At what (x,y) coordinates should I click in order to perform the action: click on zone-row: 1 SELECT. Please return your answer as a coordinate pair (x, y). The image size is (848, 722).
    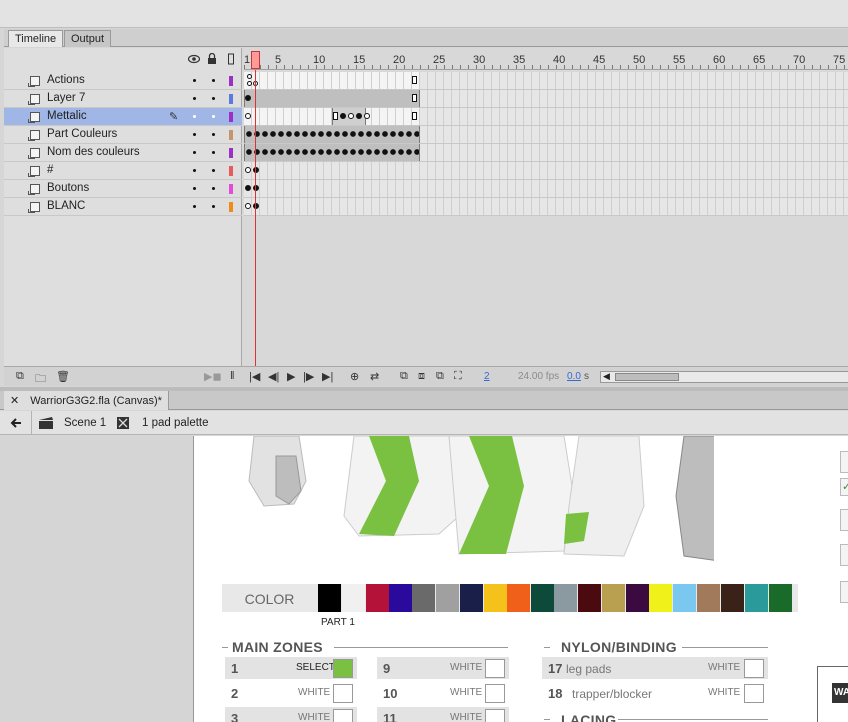
    Looking at the image, I should click on (291, 668).